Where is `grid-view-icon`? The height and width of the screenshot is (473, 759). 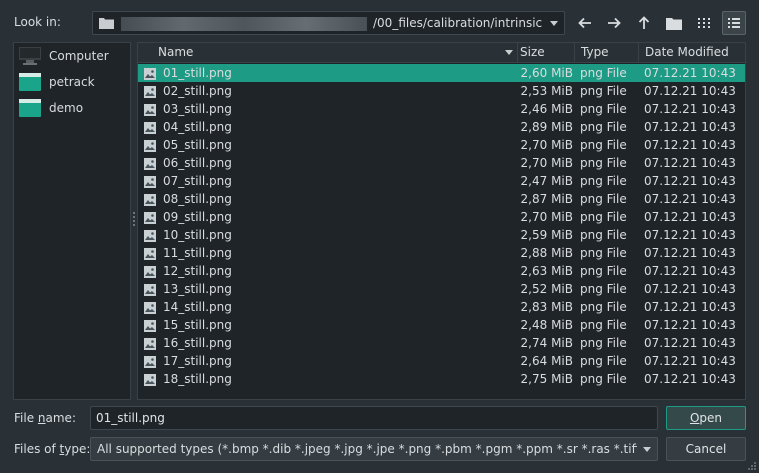
grid-view-icon is located at coordinates (704, 23).